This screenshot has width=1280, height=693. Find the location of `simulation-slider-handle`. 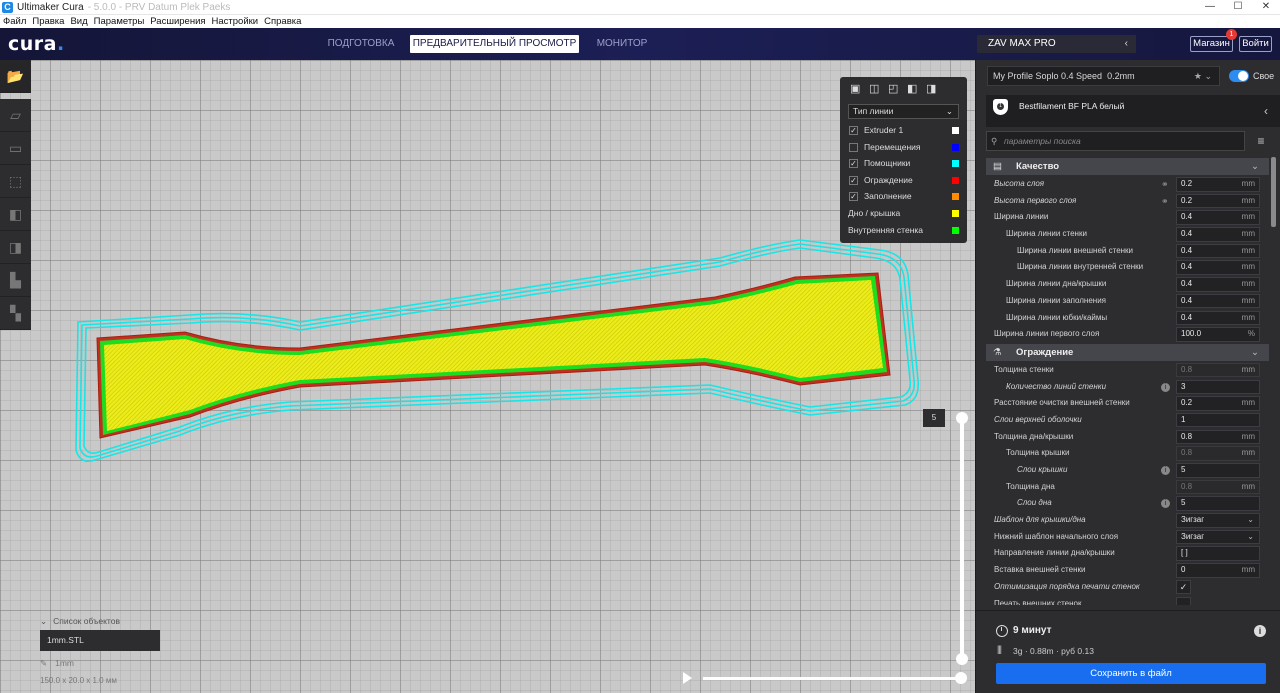

simulation-slider-handle is located at coordinates (961, 678).